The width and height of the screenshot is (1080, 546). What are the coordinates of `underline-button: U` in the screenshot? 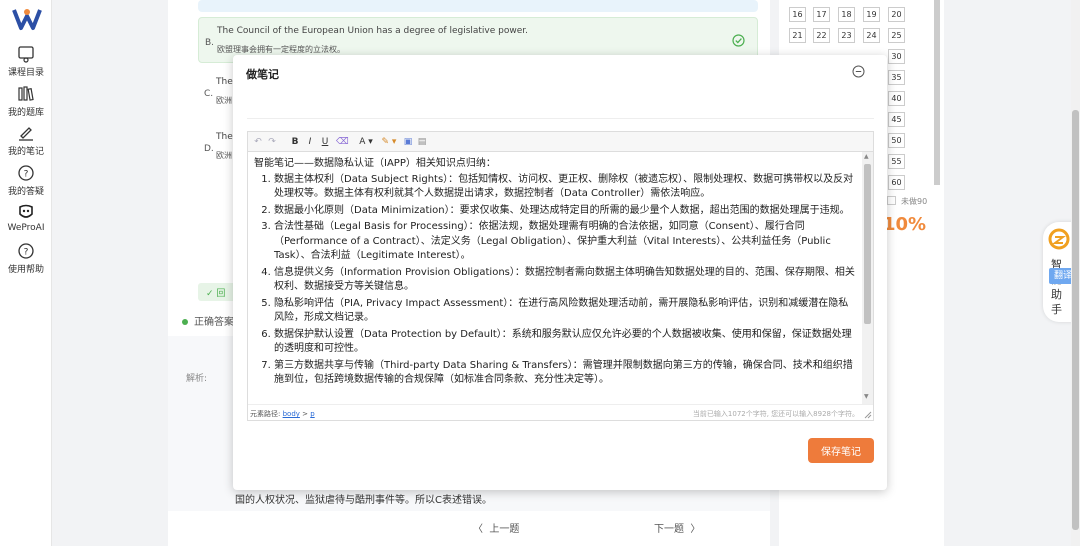 It's located at (325, 142).